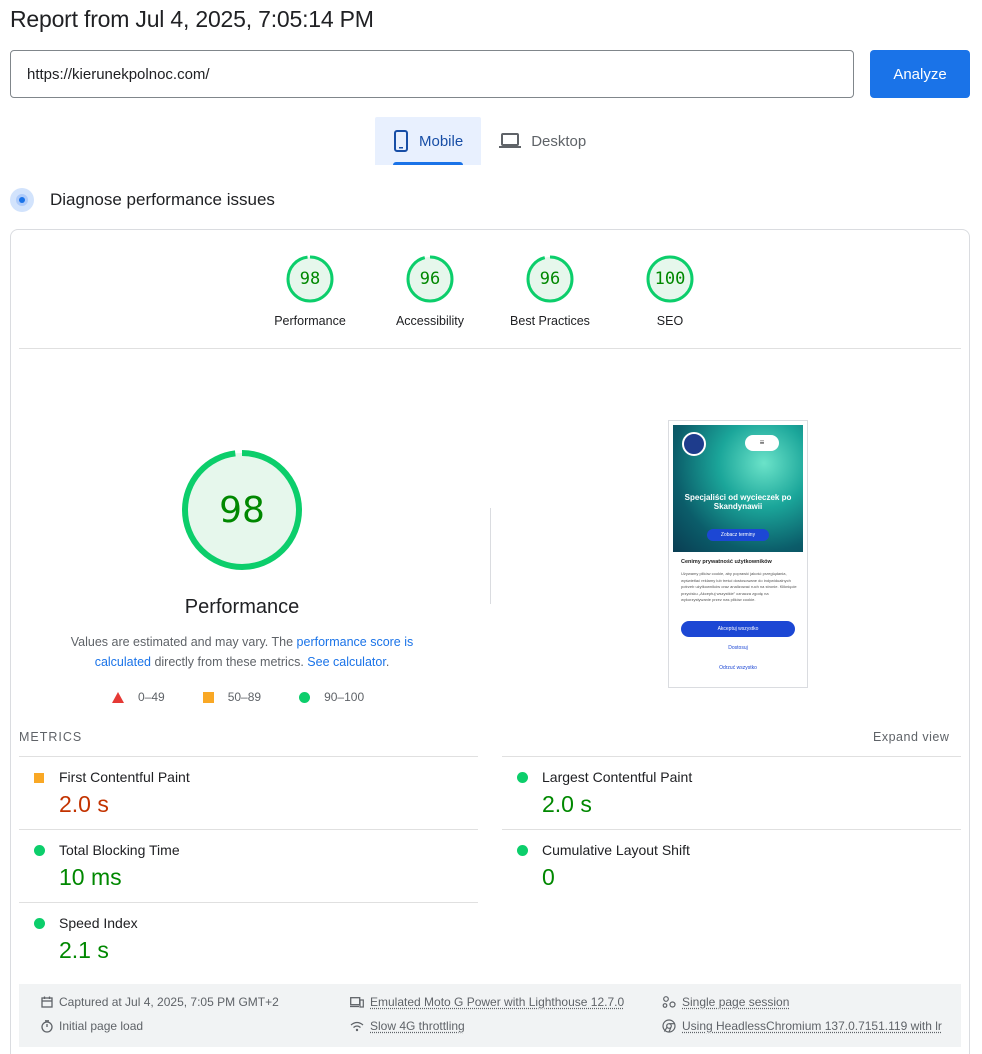 This screenshot has height=1054, width=982. Describe the element at coordinates (248, 865) in the screenshot. I see `metric-tbt: Total Blocking Time 10 ms` at that location.